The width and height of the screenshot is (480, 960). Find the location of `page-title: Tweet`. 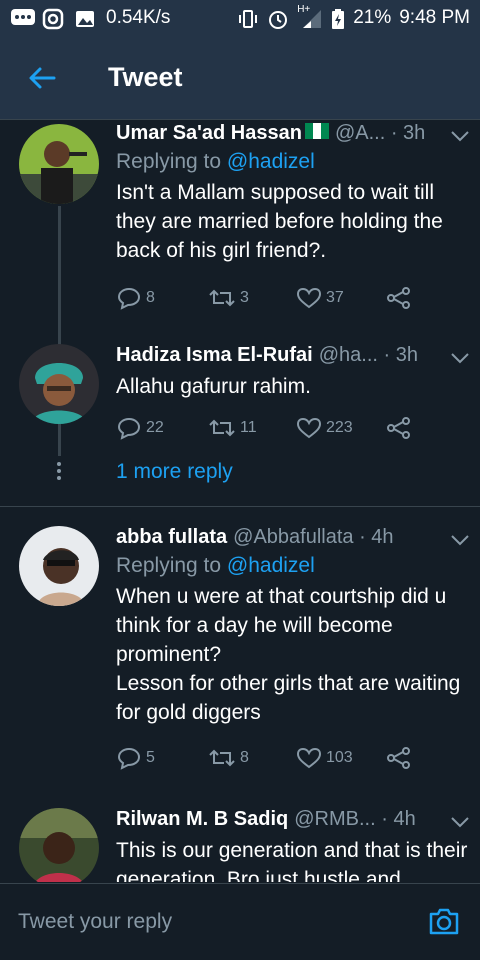

page-title: Tweet is located at coordinates (145, 77).